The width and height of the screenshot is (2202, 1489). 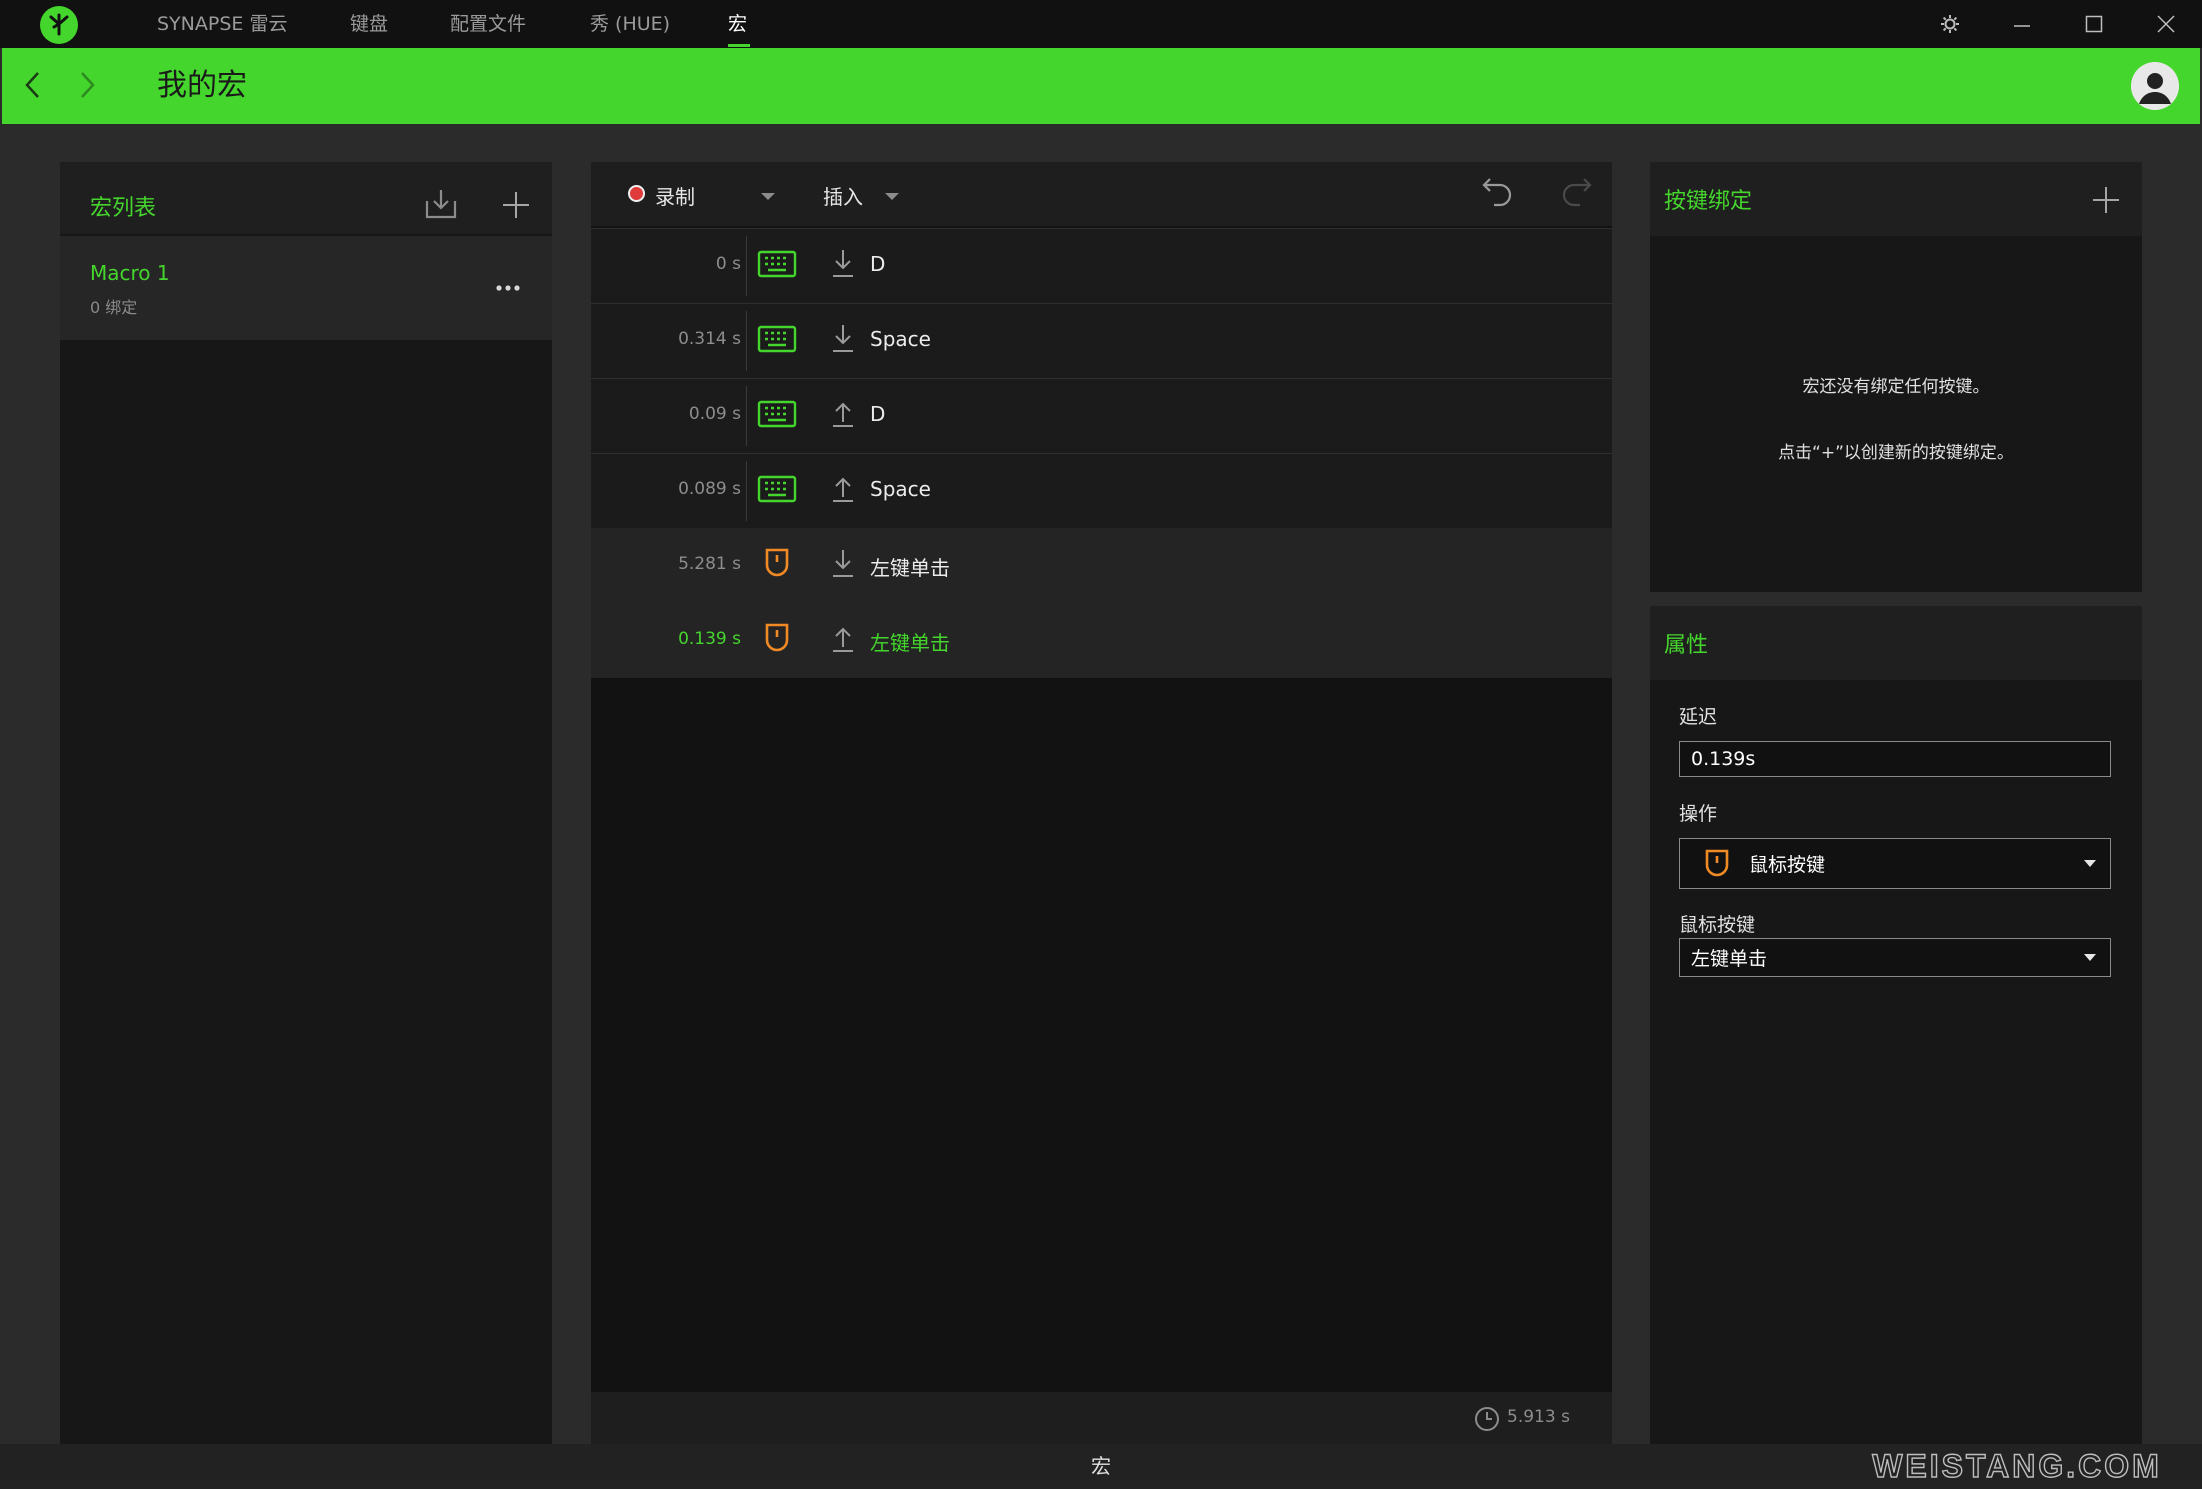 What do you see at coordinates (709, 639) in the screenshot?
I see `event-delay: 0.139 s` at bounding box center [709, 639].